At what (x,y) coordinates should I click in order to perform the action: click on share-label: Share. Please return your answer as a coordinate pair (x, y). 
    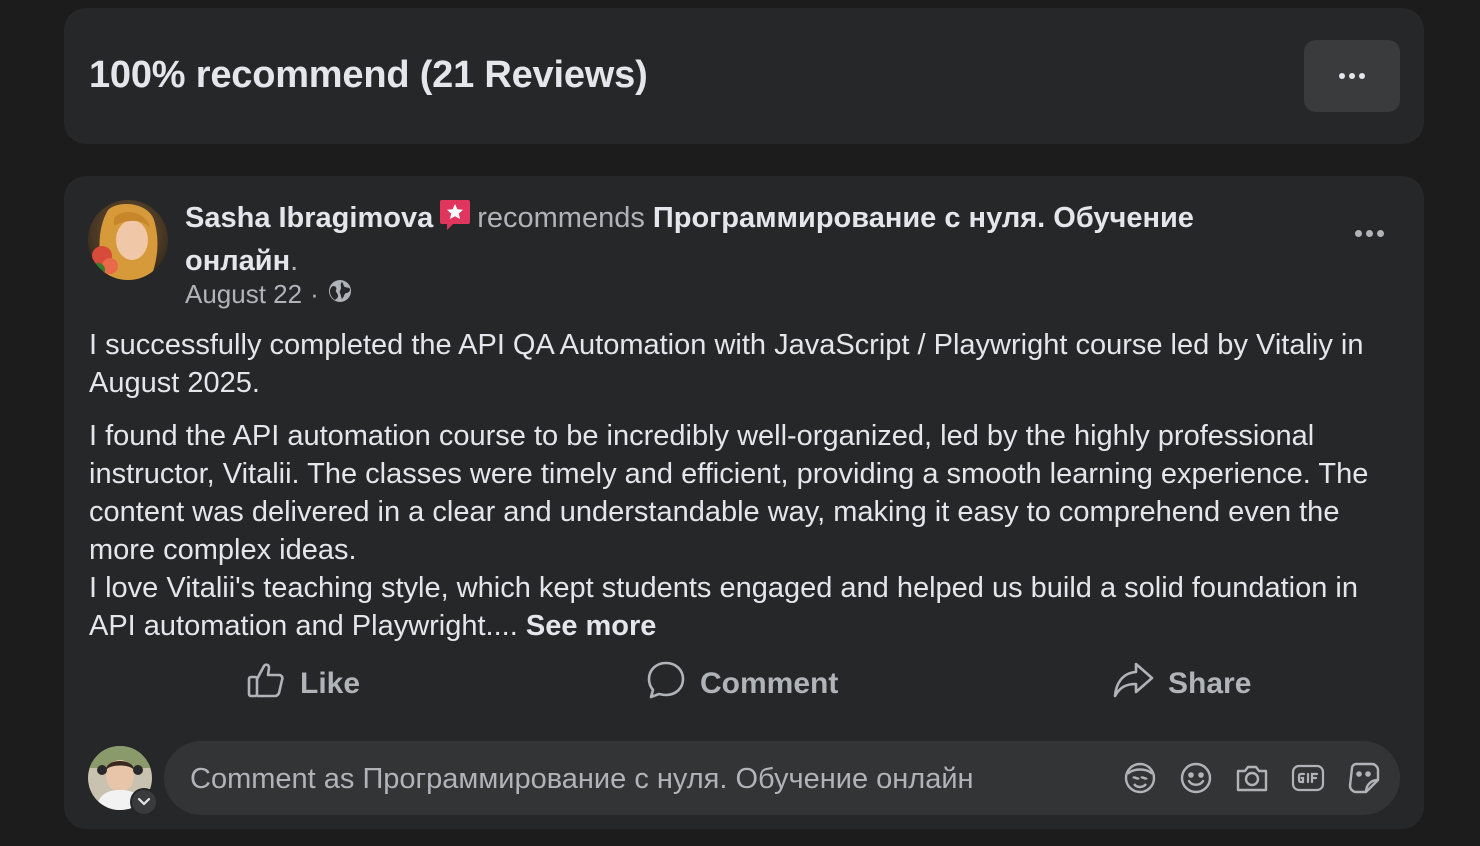
    Looking at the image, I should click on (1210, 683).